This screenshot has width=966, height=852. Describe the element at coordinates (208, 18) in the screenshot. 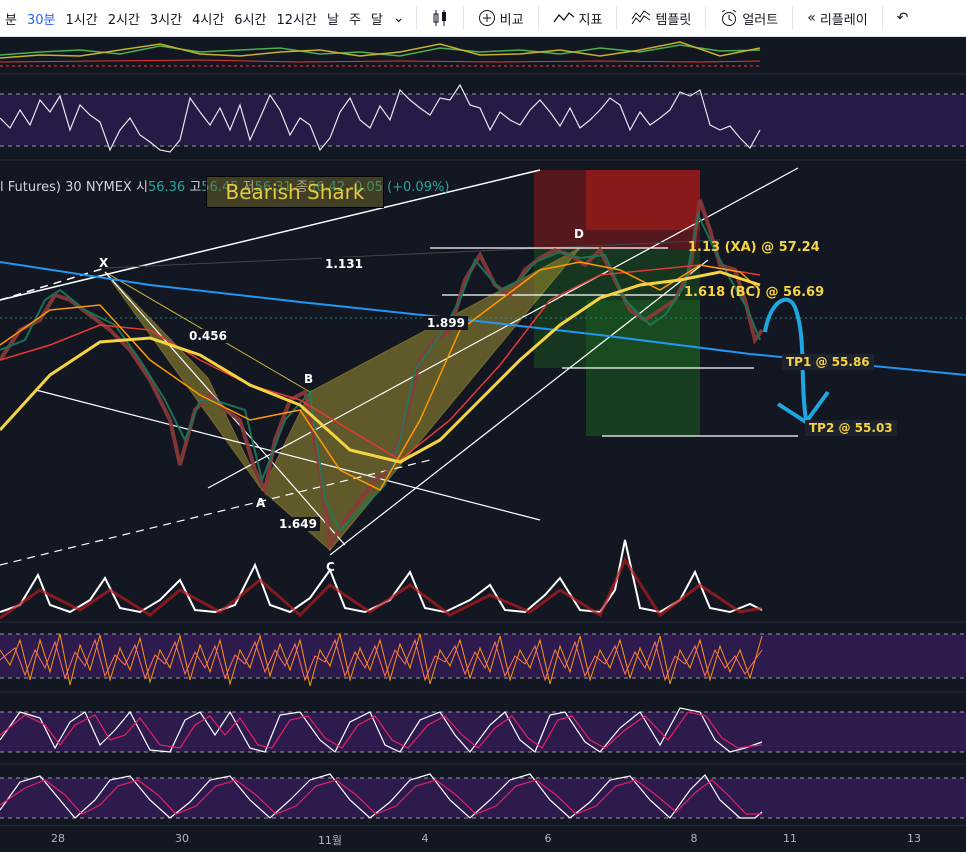

I see `timeframe-4h: 4시간` at that location.